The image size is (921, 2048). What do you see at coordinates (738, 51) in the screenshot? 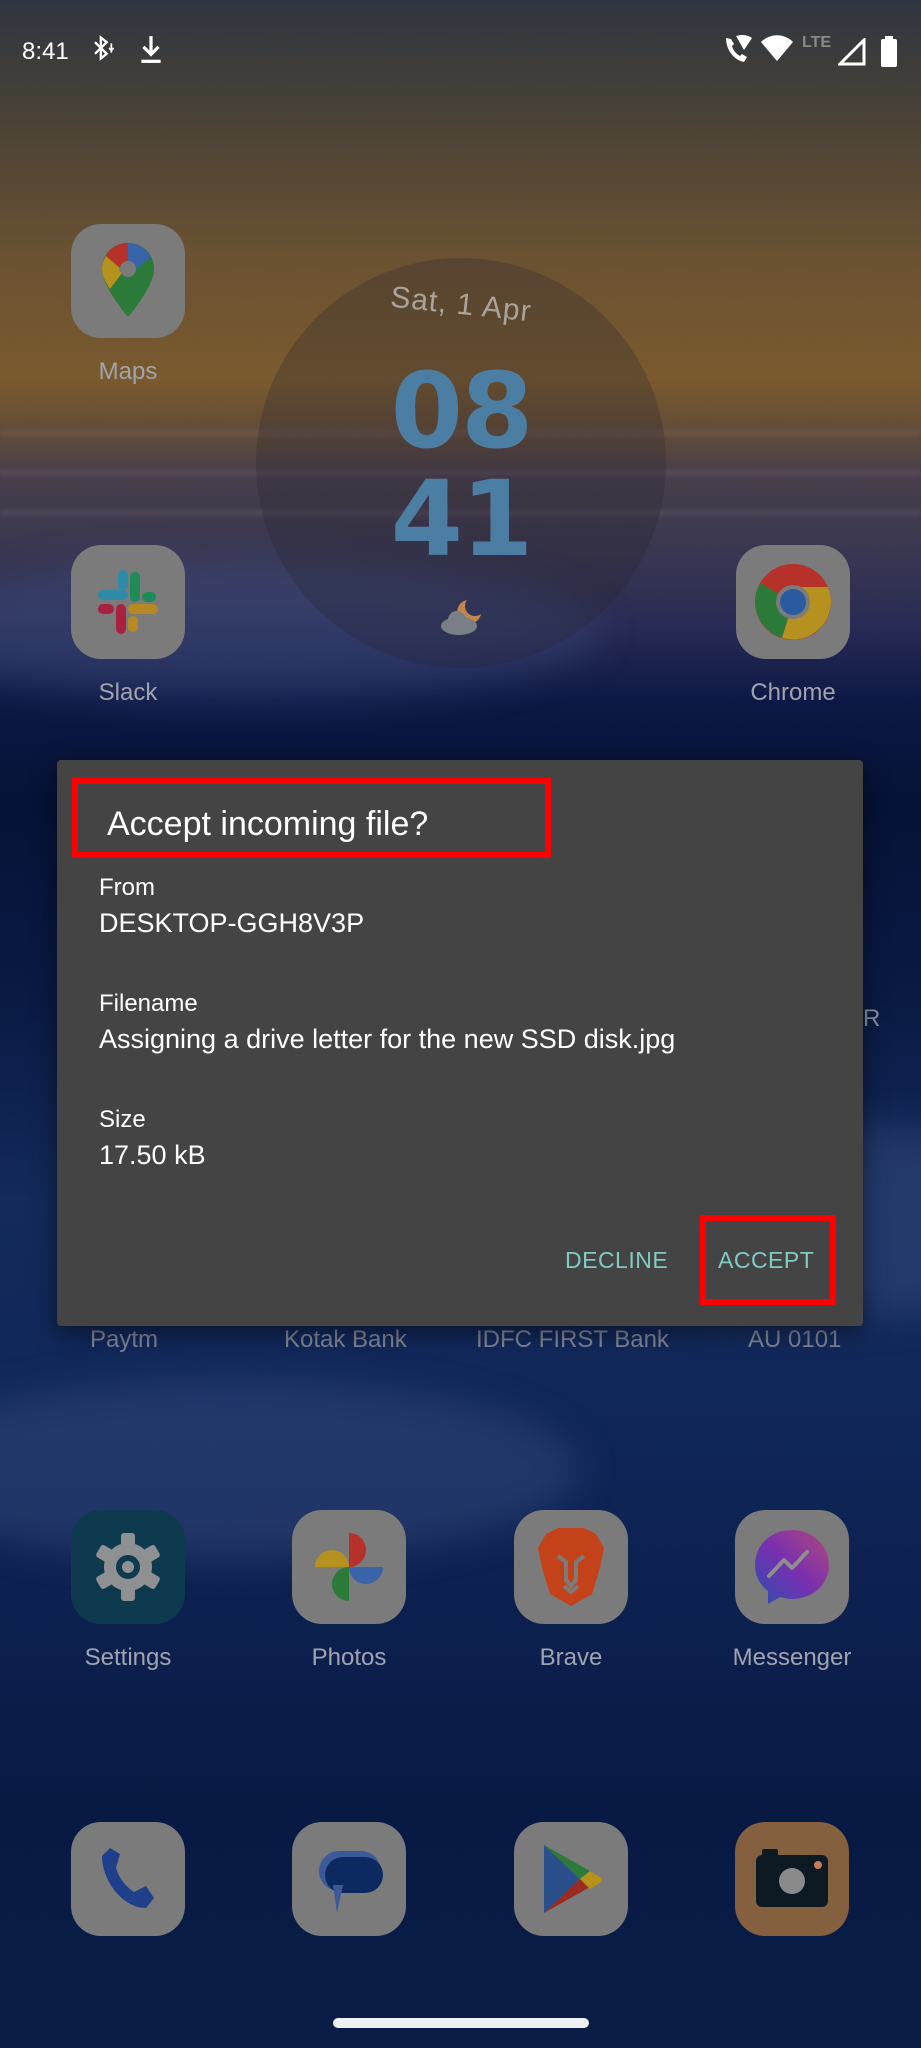
I see `wifi-calling-icon` at bounding box center [738, 51].